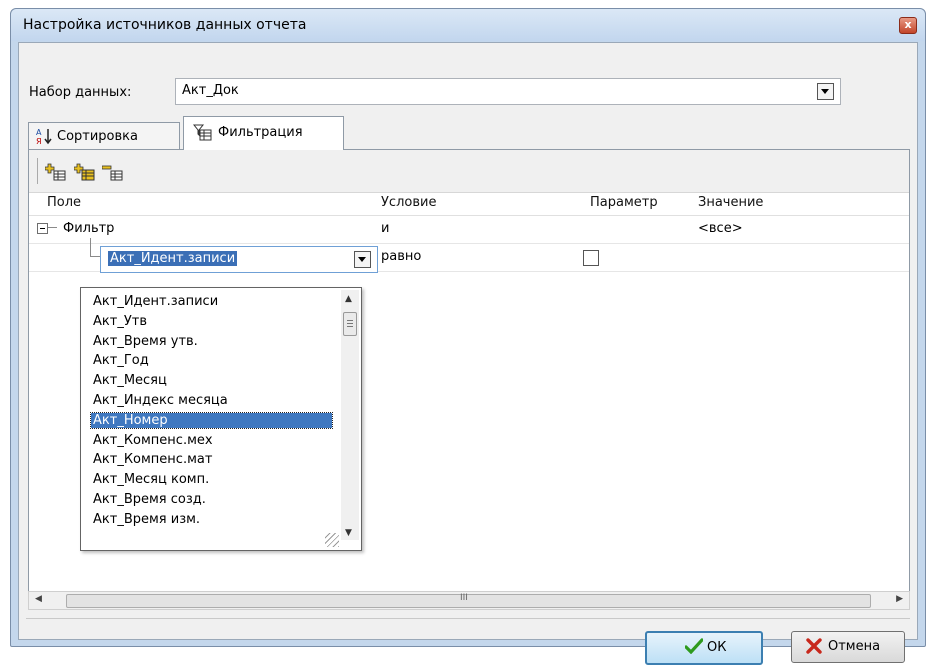 The image size is (932, 665). What do you see at coordinates (385, 228) in the screenshot?
I see `filter-root-condition: и` at bounding box center [385, 228].